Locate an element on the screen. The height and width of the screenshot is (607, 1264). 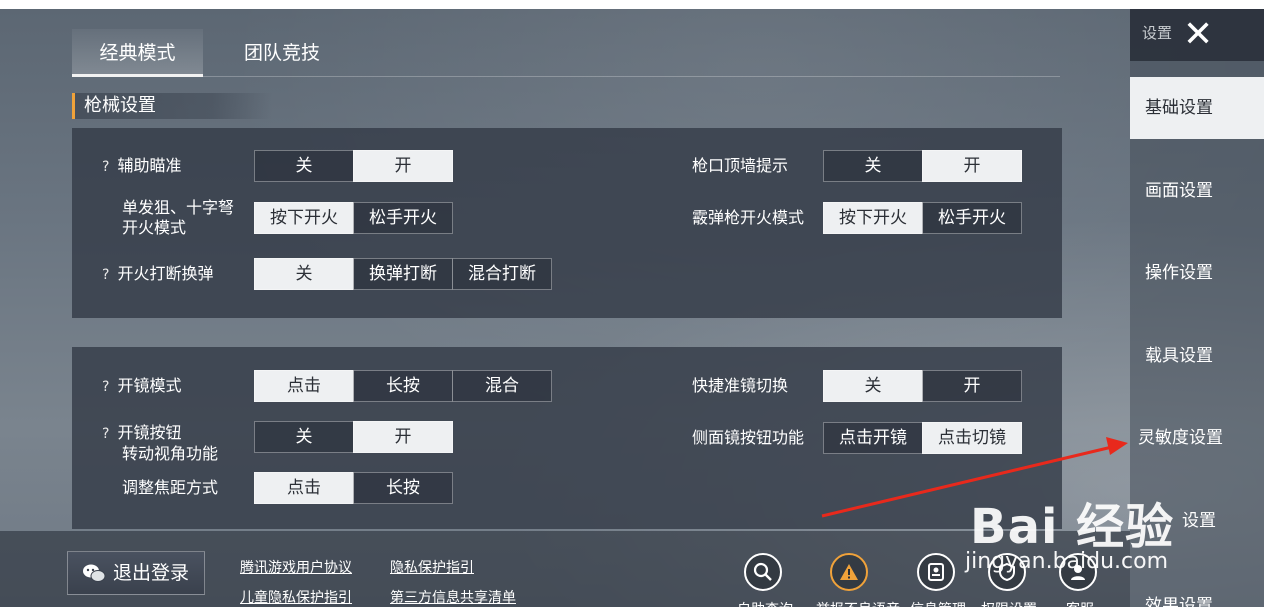
fire-interrupt-label: ? 开火打断换弹 is located at coordinates (158, 273).